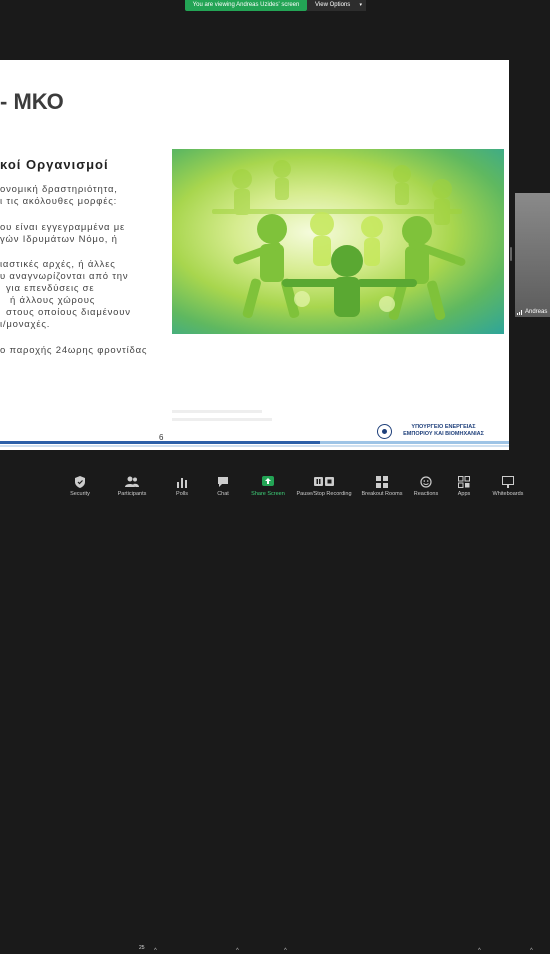  I want to click on text-line: ο παροχής 24ωρης φροντίδας, so click(74, 350).